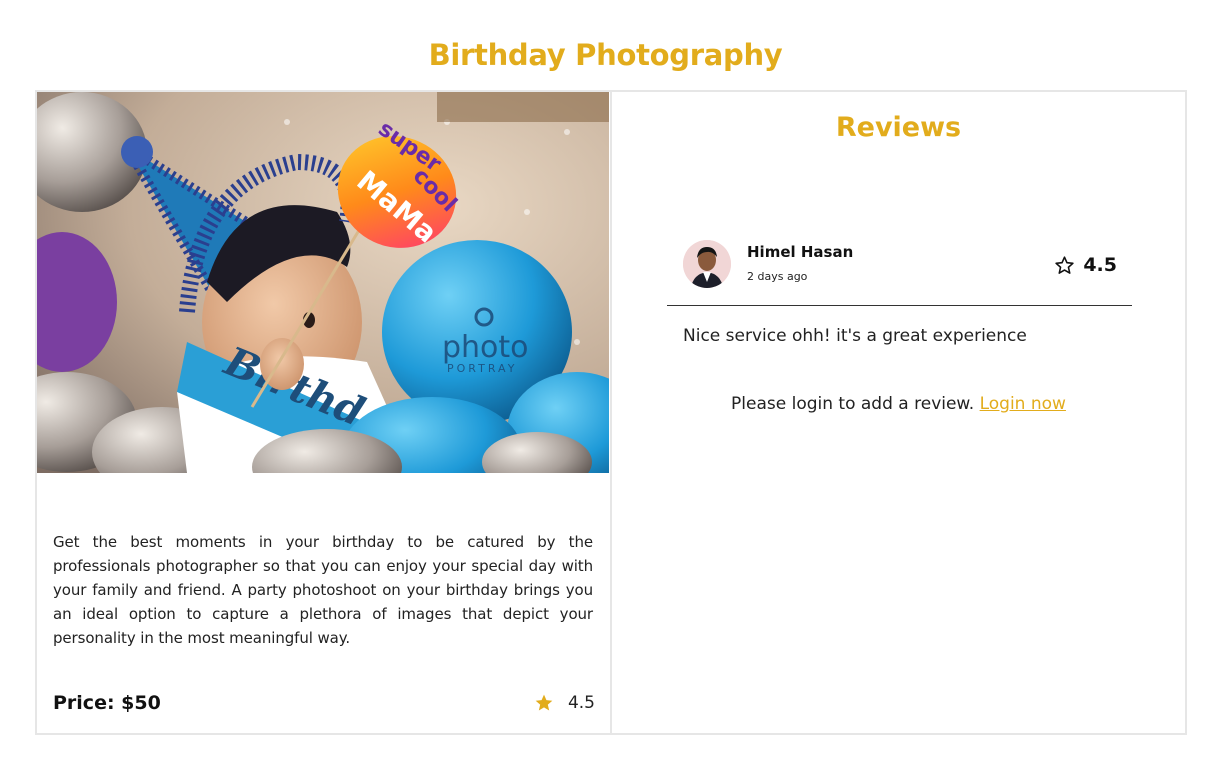 This screenshot has width=1211, height=768. Describe the element at coordinates (853, 404) in the screenshot. I see `login-prompt-text: Please login to add a review.` at that location.